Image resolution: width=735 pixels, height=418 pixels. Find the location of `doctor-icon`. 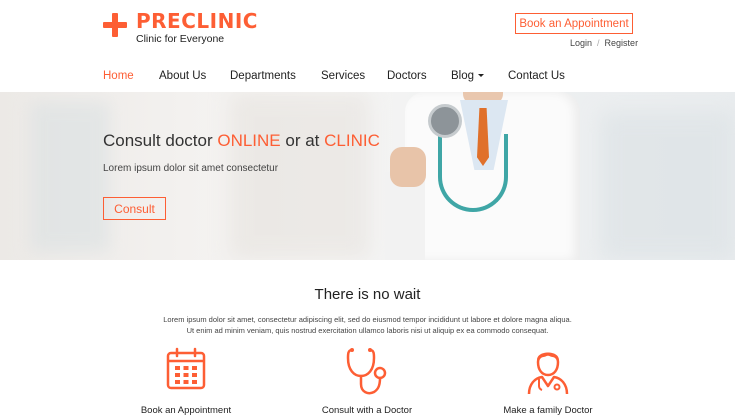

doctor-icon is located at coordinates (548, 373).